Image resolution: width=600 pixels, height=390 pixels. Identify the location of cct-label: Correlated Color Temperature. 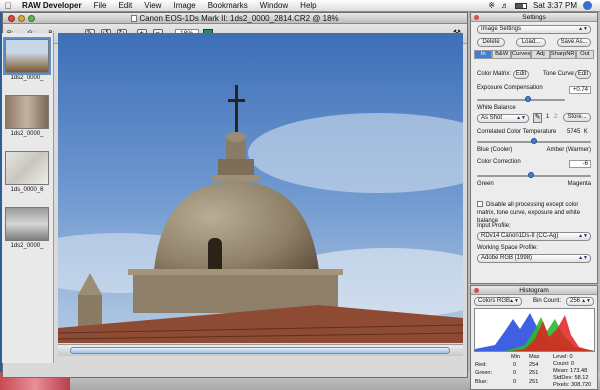
(517, 132).